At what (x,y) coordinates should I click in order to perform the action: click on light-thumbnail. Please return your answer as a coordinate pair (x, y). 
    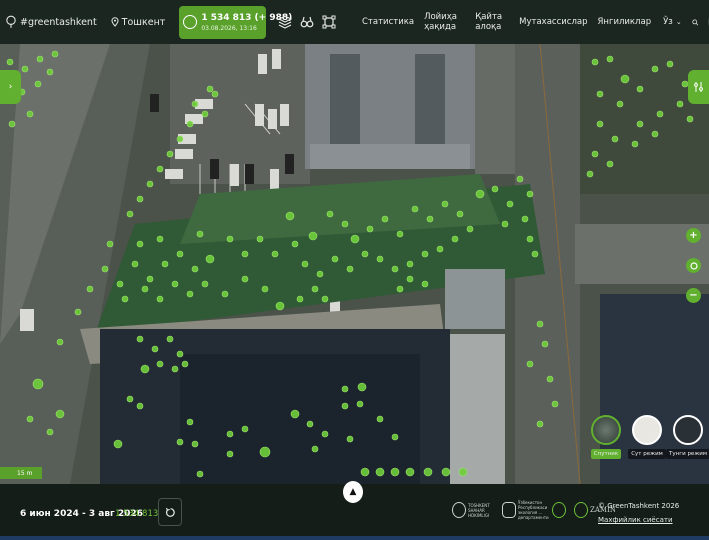
    Looking at the image, I should click on (647, 430).